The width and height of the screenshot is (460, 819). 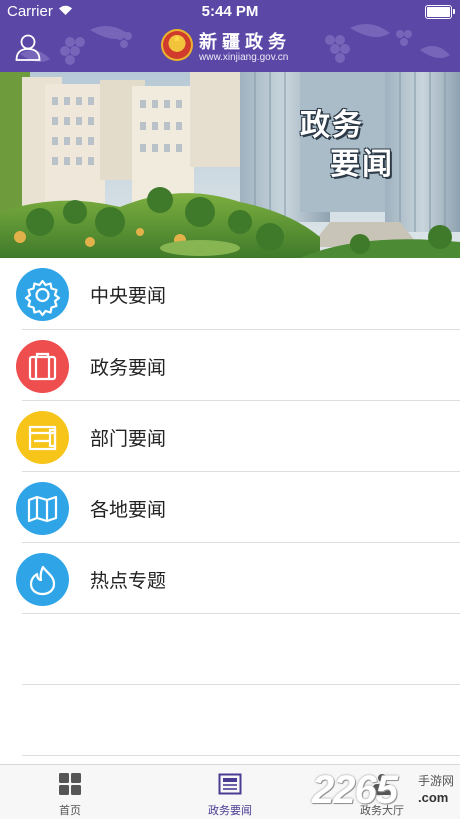 I want to click on banner-title-line1: 政务, so click(x=332, y=125).